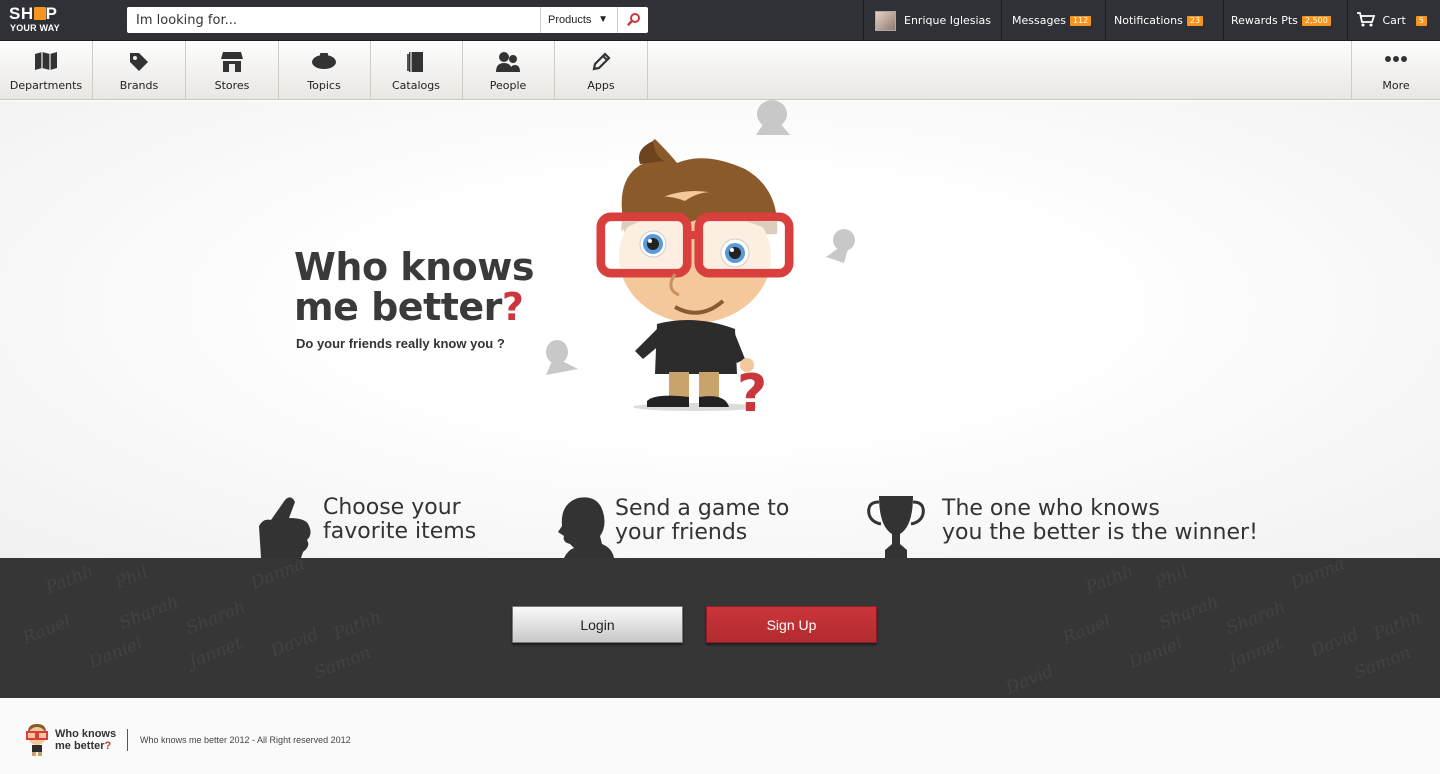 This screenshot has height=774, width=1440. I want to click on nav-item-stores: Stores, so click(232, 70).